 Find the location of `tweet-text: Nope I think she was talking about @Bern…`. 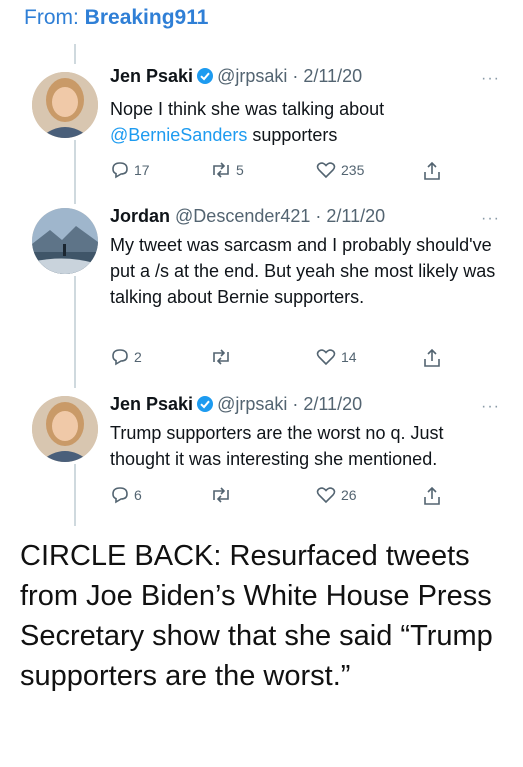

tweet-text: Nope I think she was talking about @Bern… is located at coordinates (307, 122).